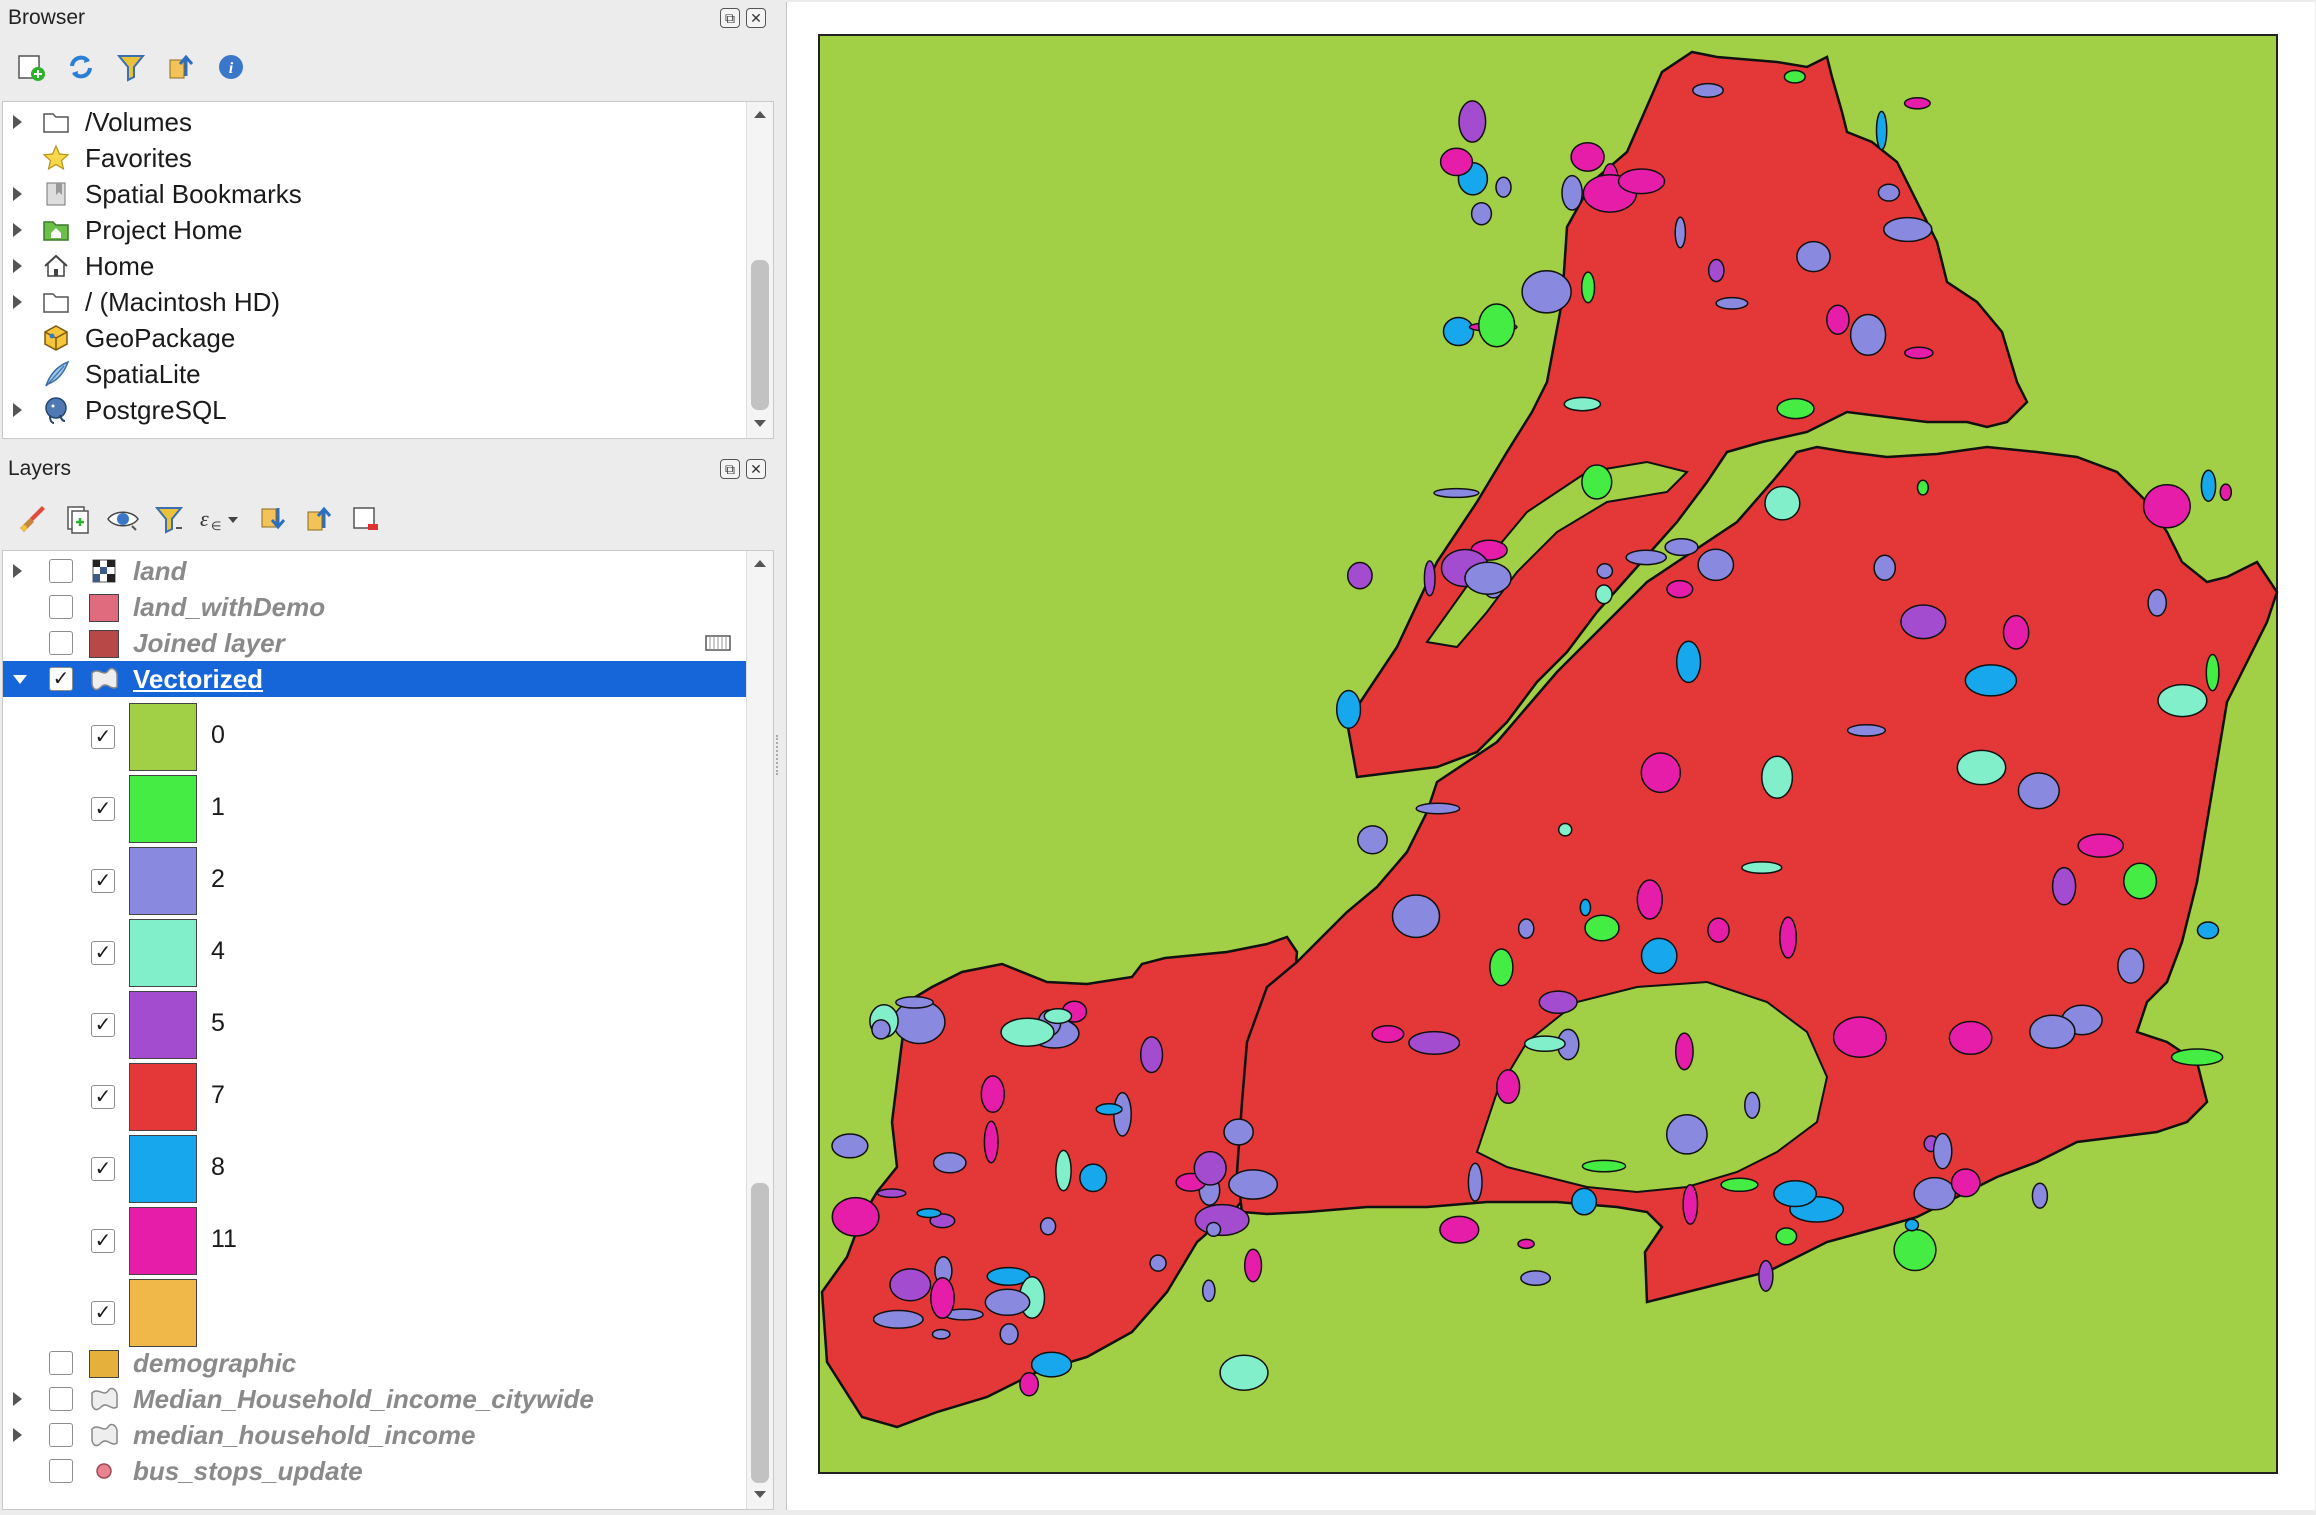 The height and width of the screenshot is (1515, 2316). What do you see at coordinates (104, 1364) in the screenshot?
I see `layer-symbol-swatch` at bounding box center [104, 1364].